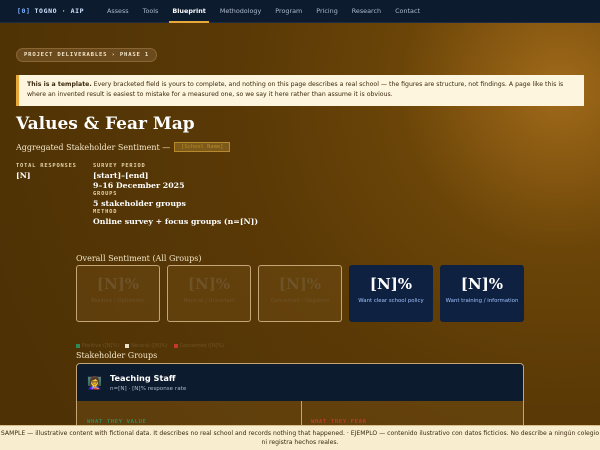 This screenshot has height=450, width=600. I want to click on nav-item-blueprint: Blueprint, so click(188, 11).